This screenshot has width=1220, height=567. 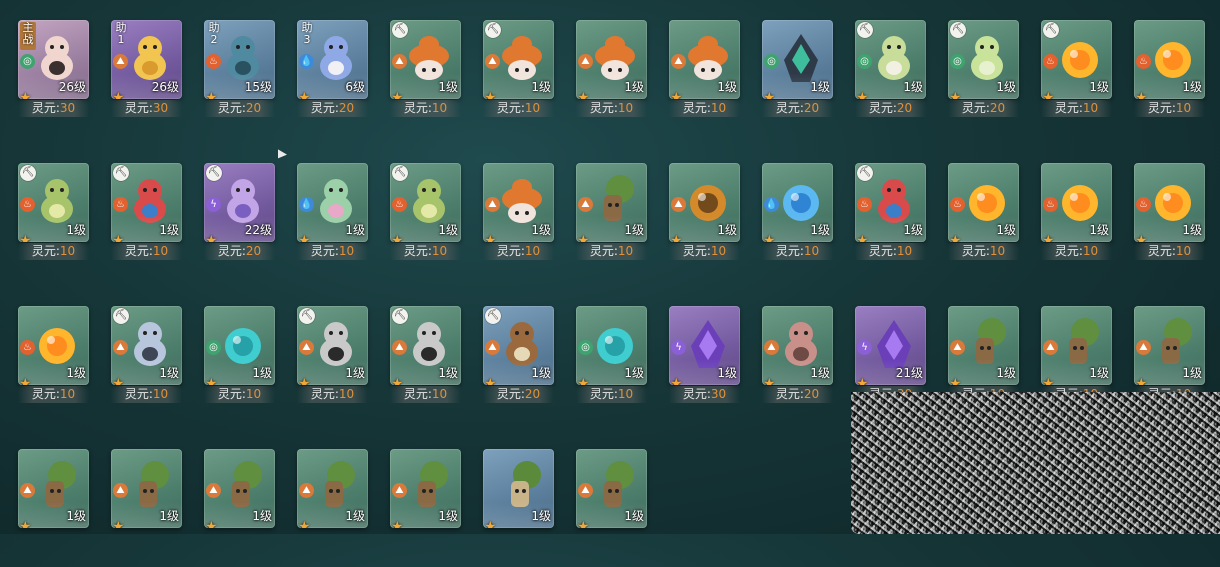 I want to click on pet-card: ⛏ ϟ 22级 ★, so click(x=239, y=202).